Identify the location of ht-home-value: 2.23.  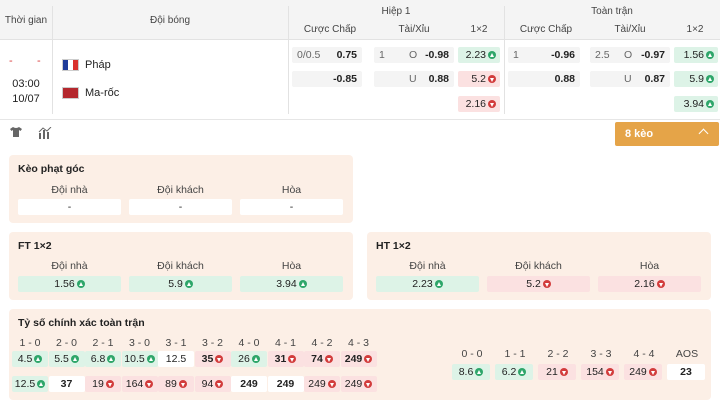
(422, 284).